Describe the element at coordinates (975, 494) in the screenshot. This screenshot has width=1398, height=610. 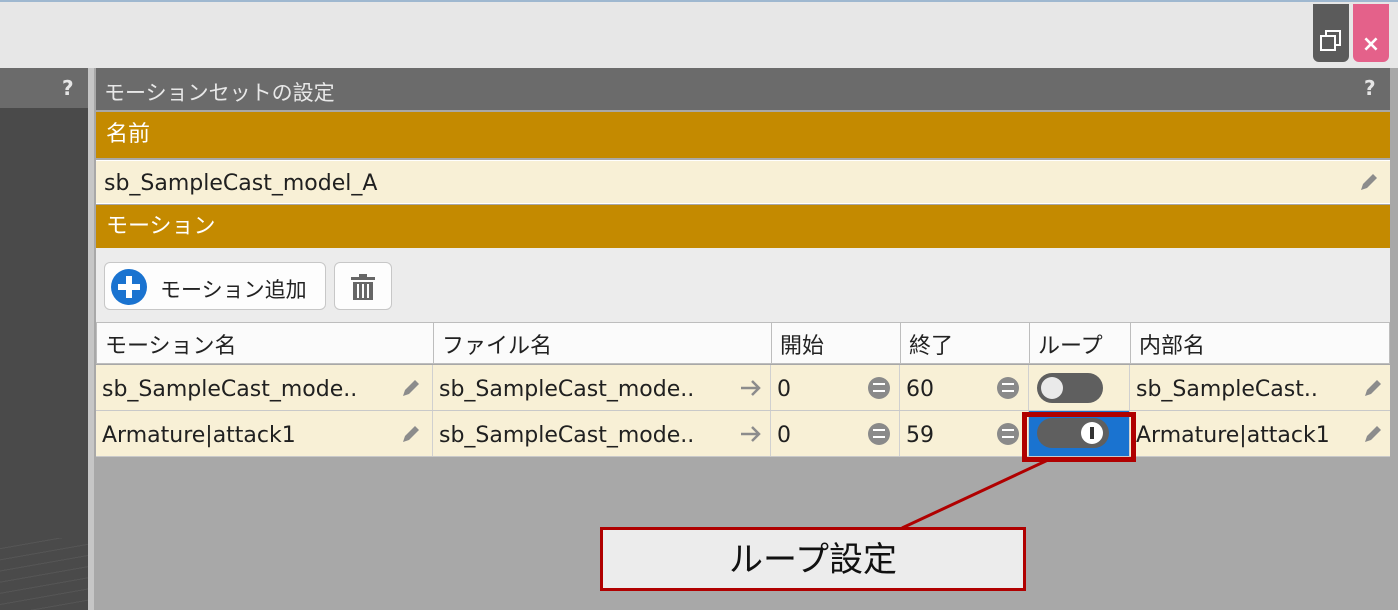
I see `callout-connector-line` at that location.